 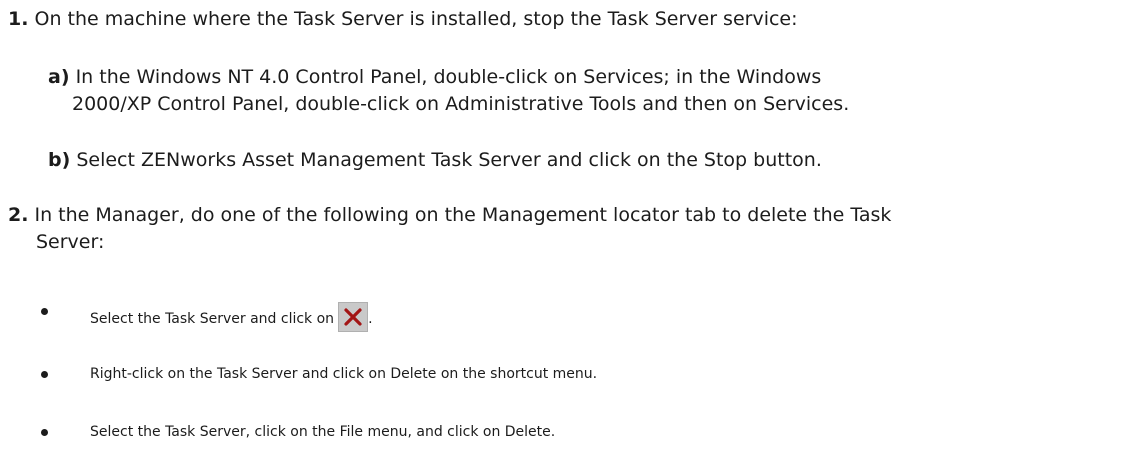 I want to click on step-number: 2., so click(x=18, y=215).